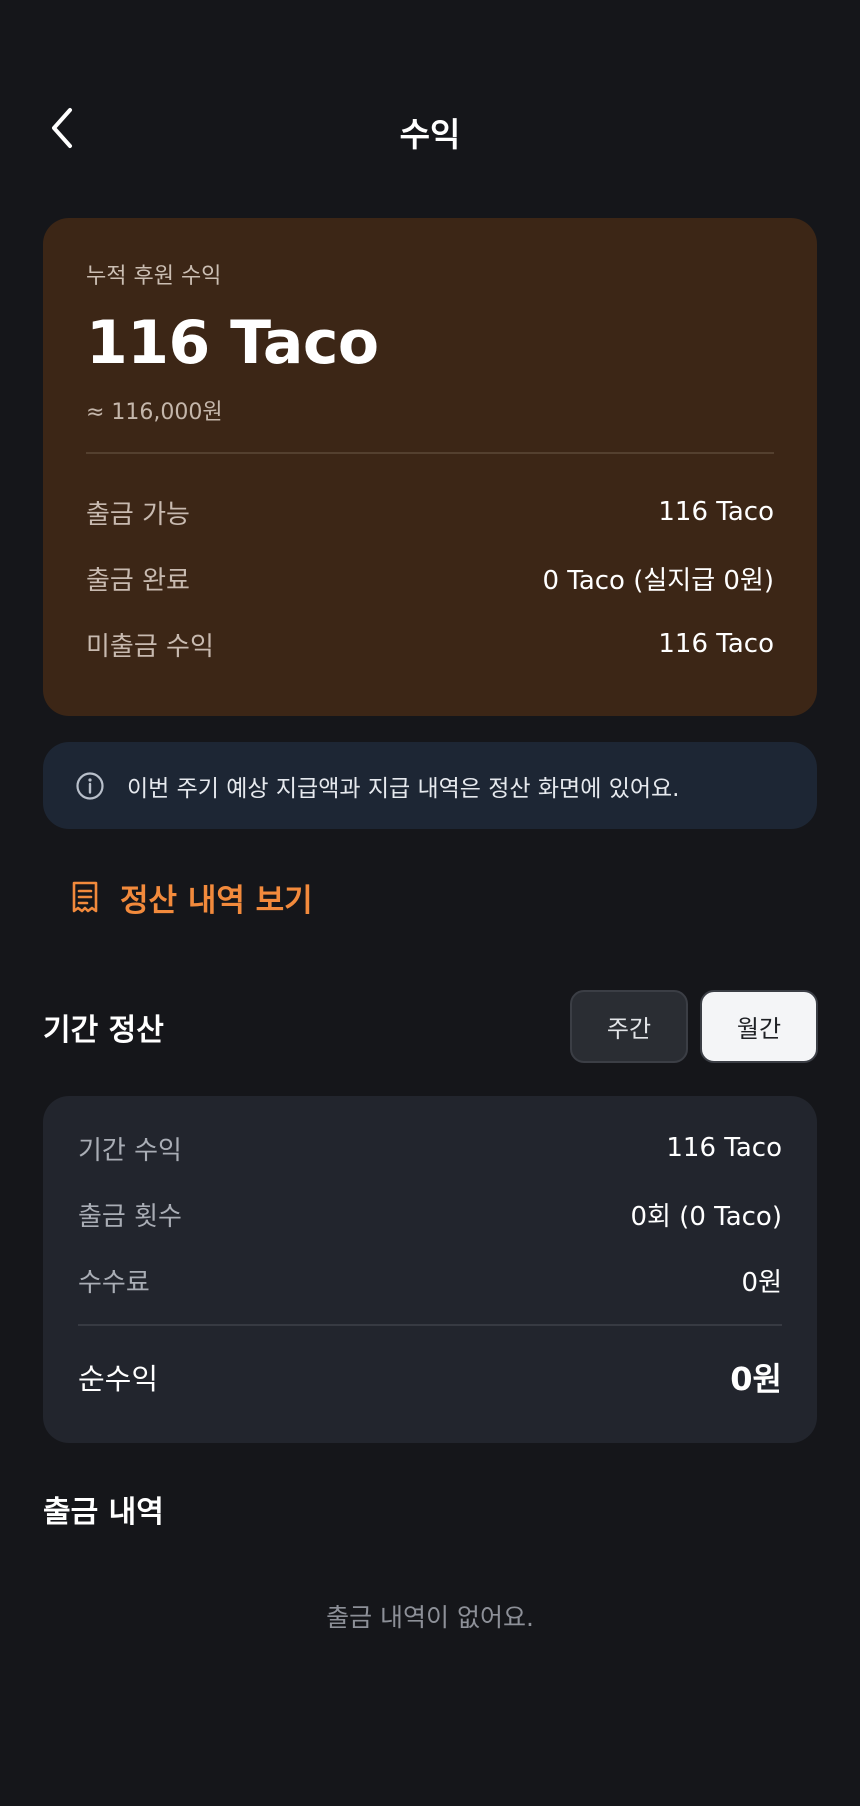 The image size is (860, 1806). Describe the element at coordinates (430, 644) in the screenshot. I see `earnings-row-unwithdrawn: 미출금 수익 116 Taco` at that location.